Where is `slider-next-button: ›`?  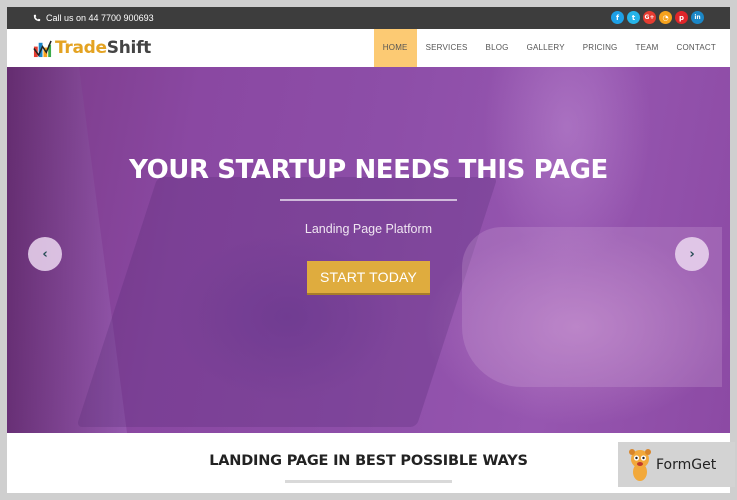 slider-next-button: › is located at coordinates (692, 254).